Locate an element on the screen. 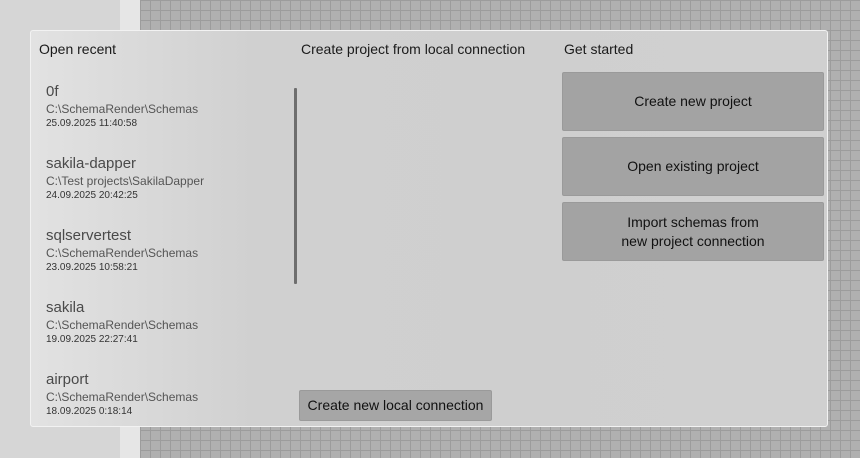 Image resolution: width=860 pixels, height=458 pixels. import-schemas-label-line1: Import schemas from is located at coordinates (693, 221).